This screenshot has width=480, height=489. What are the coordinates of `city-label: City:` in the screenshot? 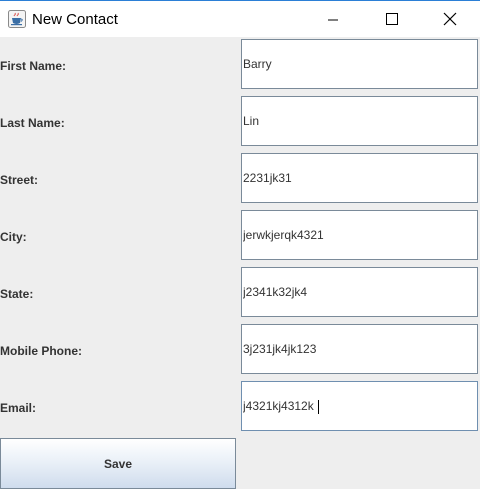 It's located at (13, 237).